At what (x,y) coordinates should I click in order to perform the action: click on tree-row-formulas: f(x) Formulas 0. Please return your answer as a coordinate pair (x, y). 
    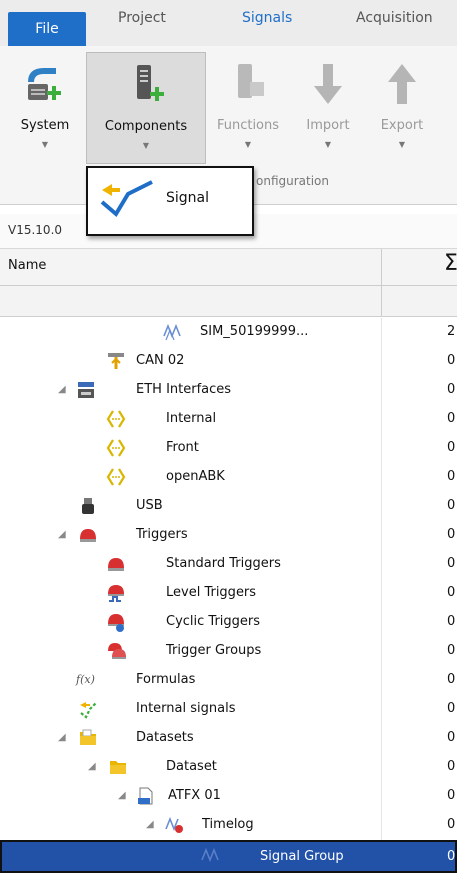
    Looking at the image, I should click on (228, 680).